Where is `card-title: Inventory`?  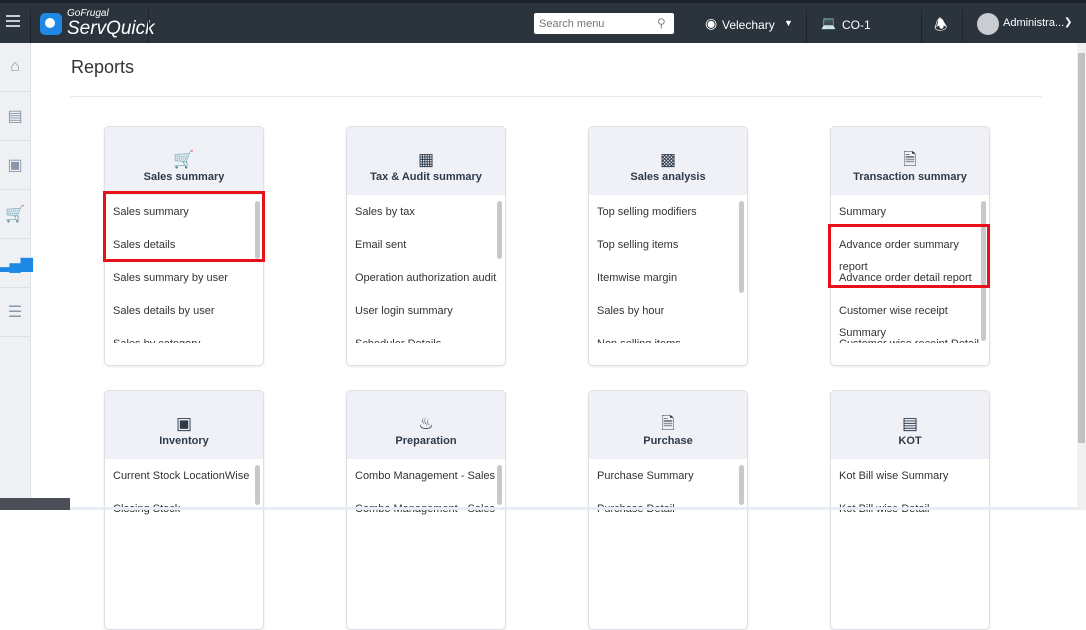
card-title: Inventory is located at coordinates (184, 441).